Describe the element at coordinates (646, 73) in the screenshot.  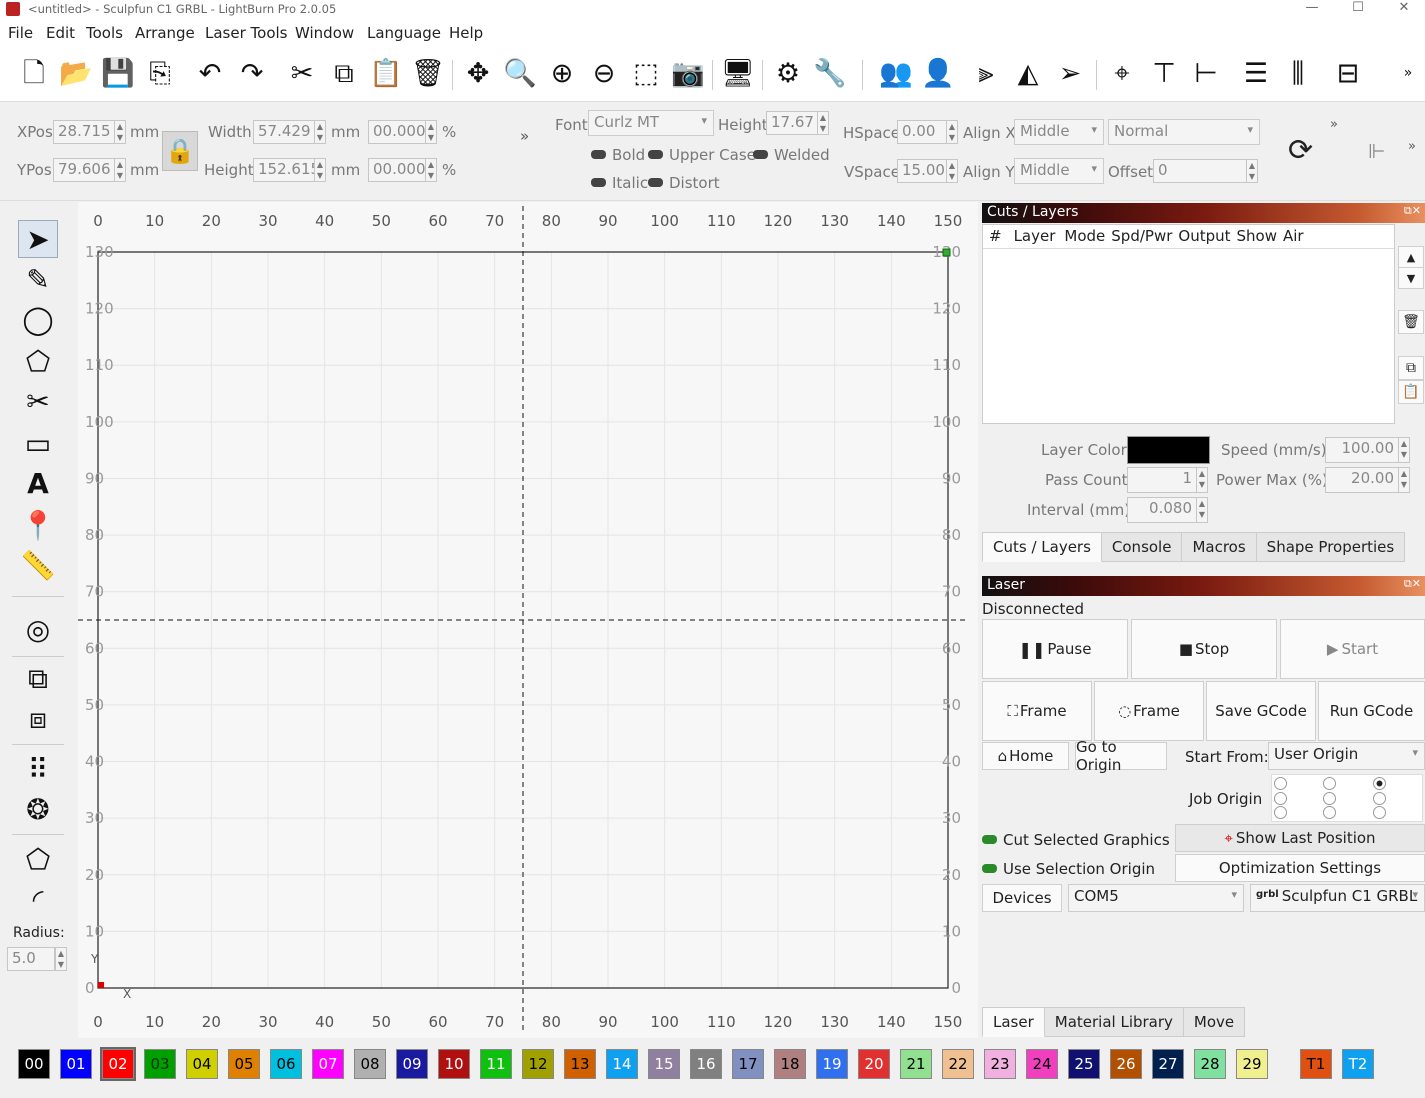
I see `zoom-frame-icon: ⬚` at that location.